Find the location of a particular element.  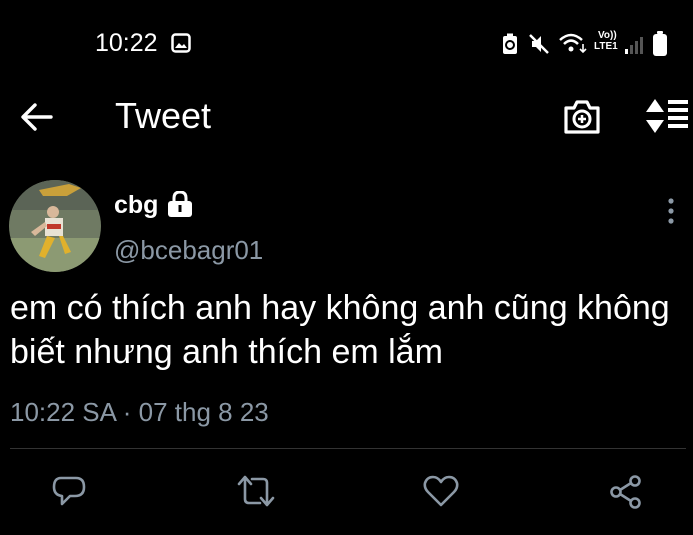

arrow-left-icon is located at coordinates (37, 117).